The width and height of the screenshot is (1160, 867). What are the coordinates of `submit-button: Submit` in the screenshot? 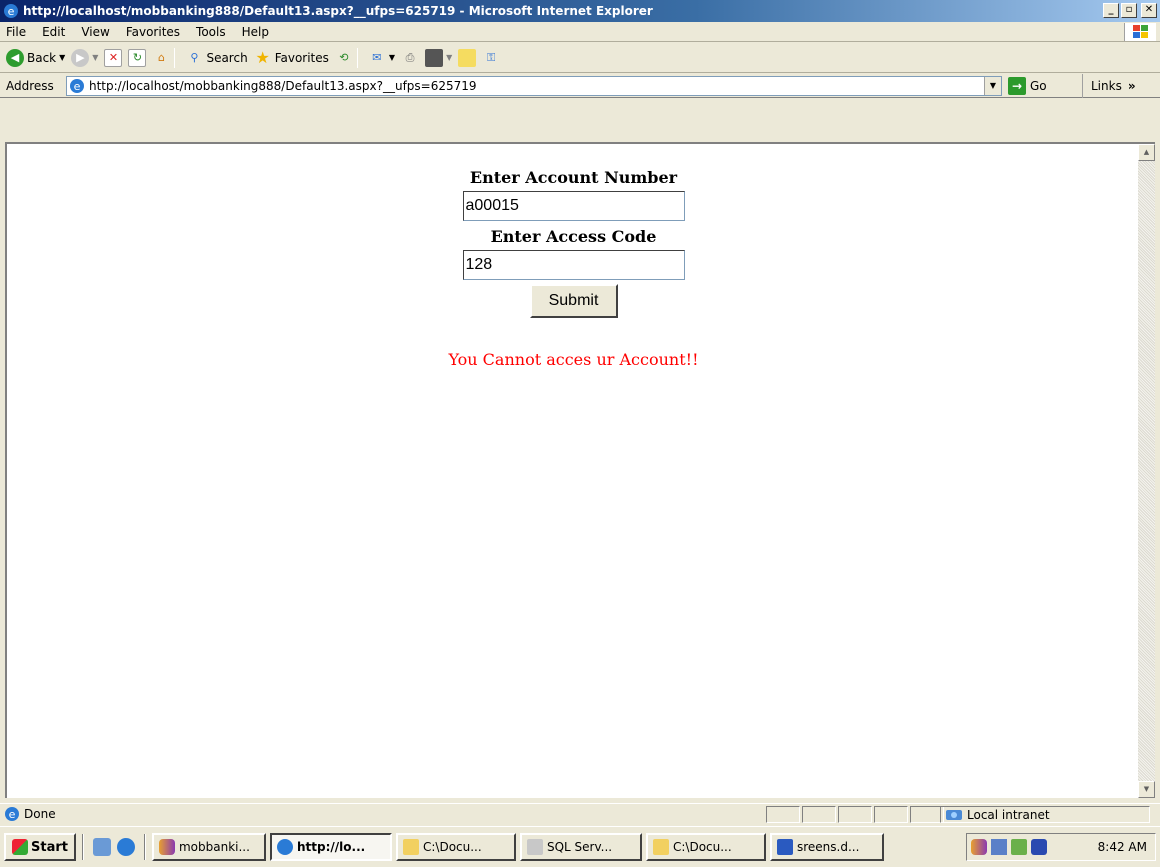 It's located at (573, 301).